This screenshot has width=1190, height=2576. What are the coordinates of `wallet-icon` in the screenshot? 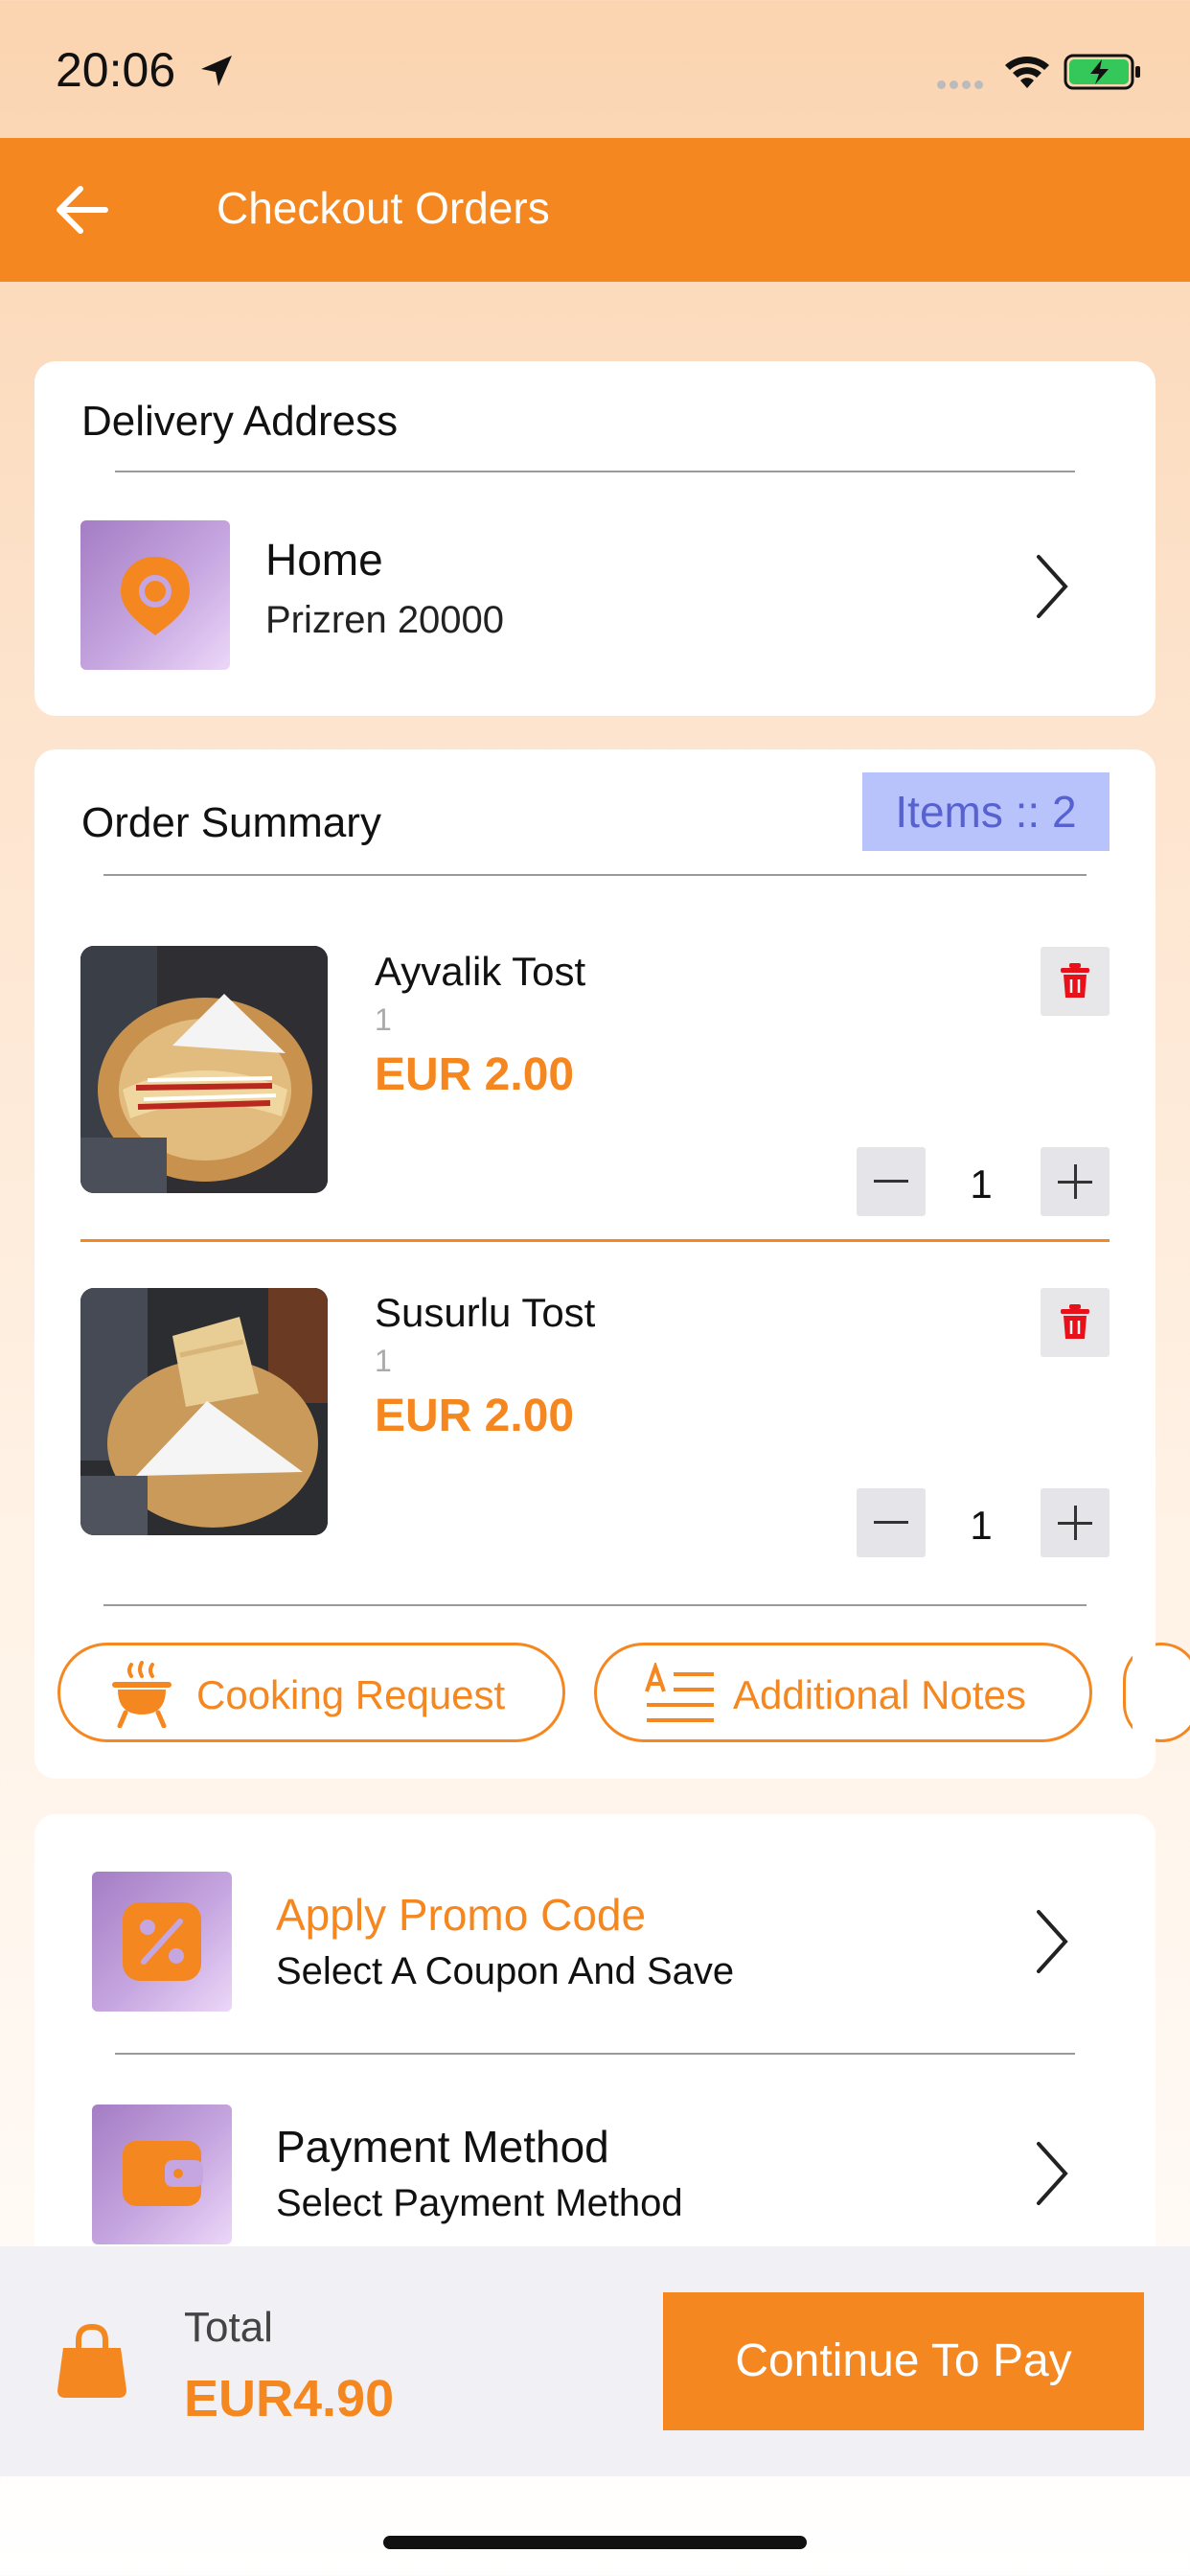 It's located at (163, 2173).